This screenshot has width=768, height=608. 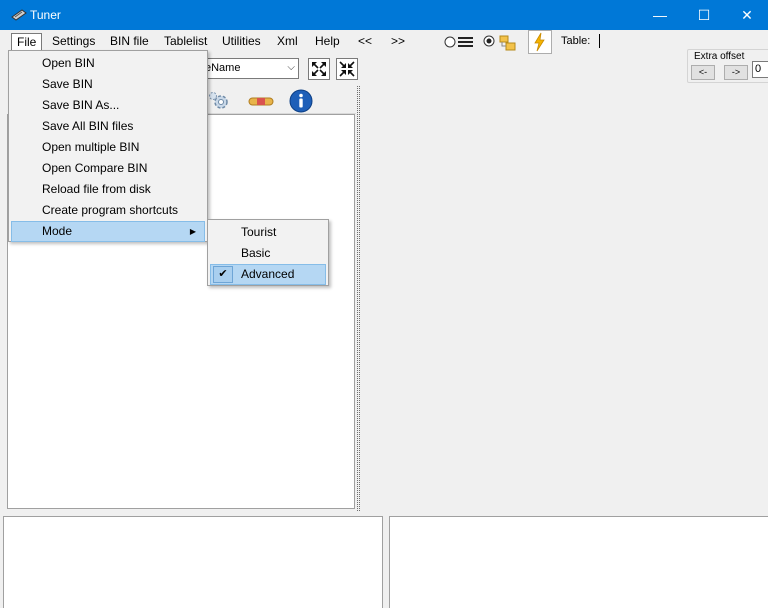 I want to click on menu-file: File, so click(x=27, y=42).